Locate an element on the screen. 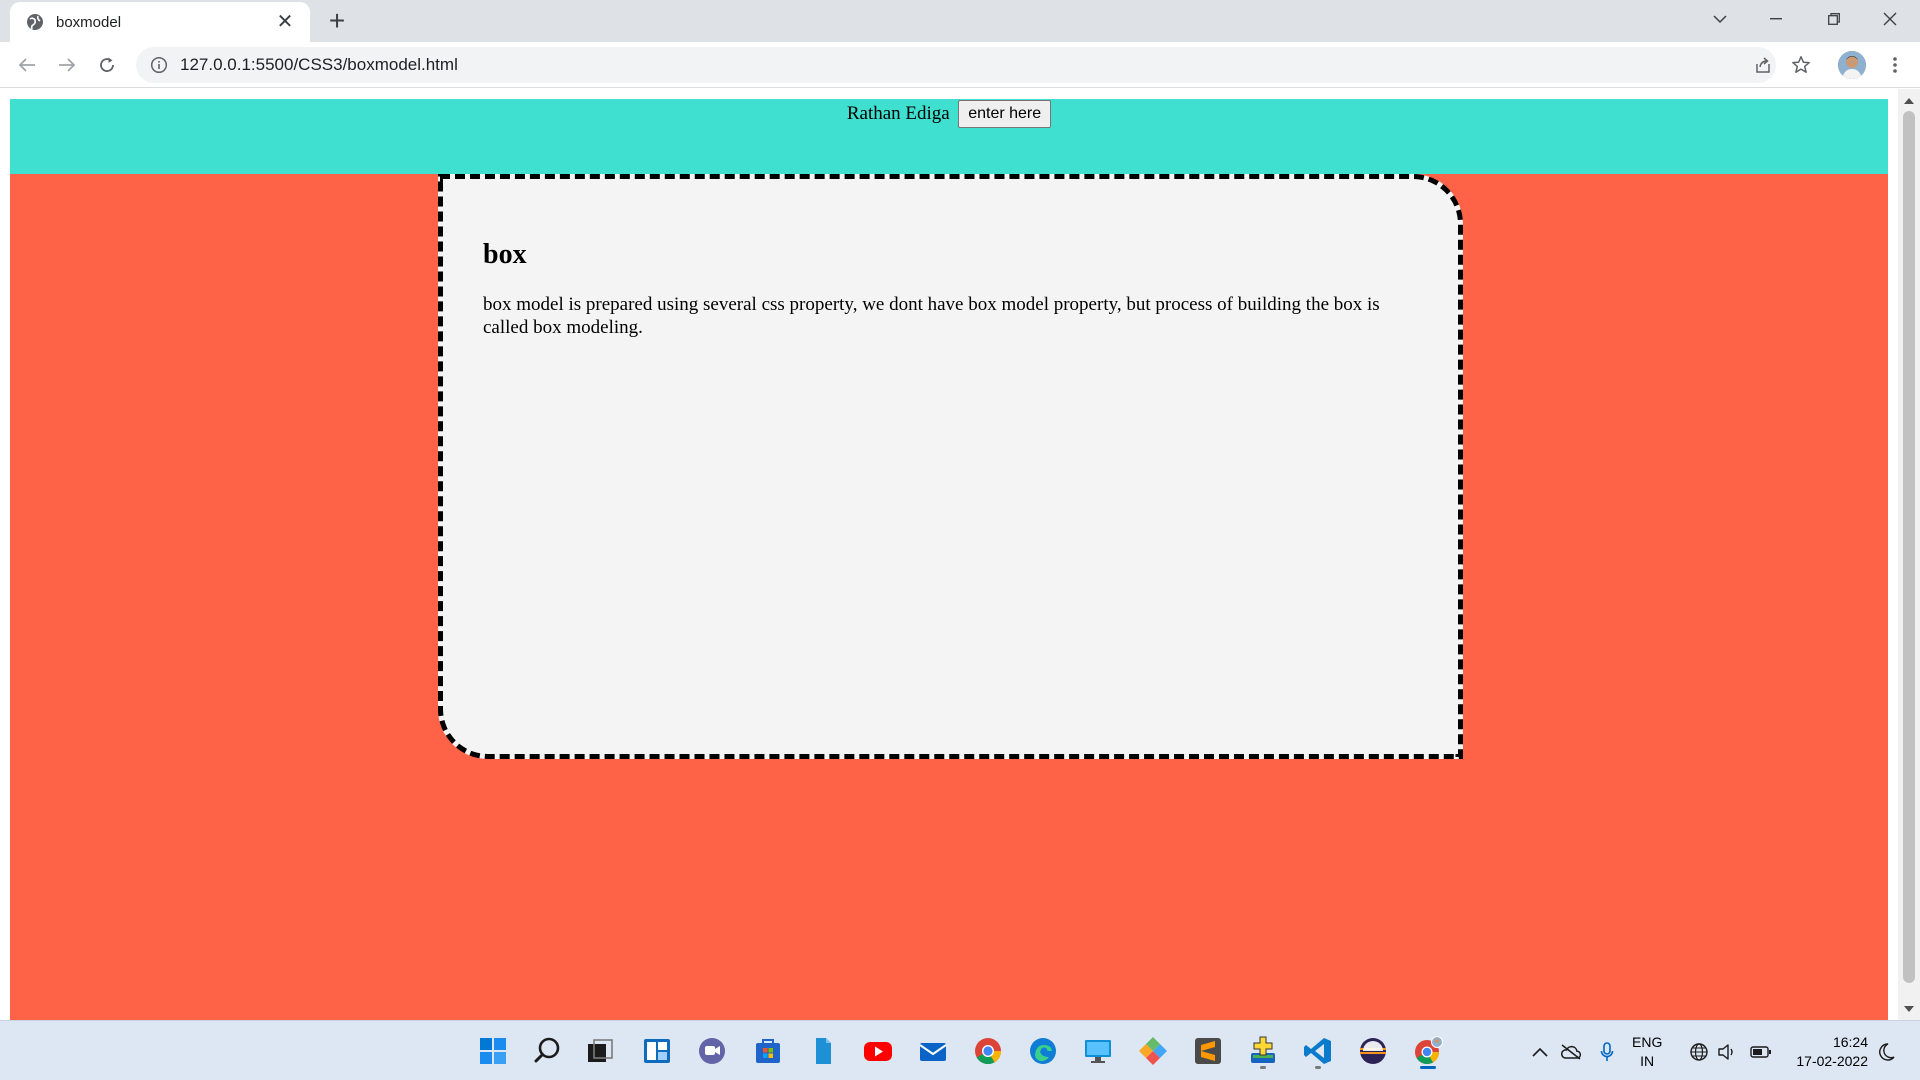 The image size is (1920, 1080). remote-desktop-icon is located at coordinates (1098, 1051).